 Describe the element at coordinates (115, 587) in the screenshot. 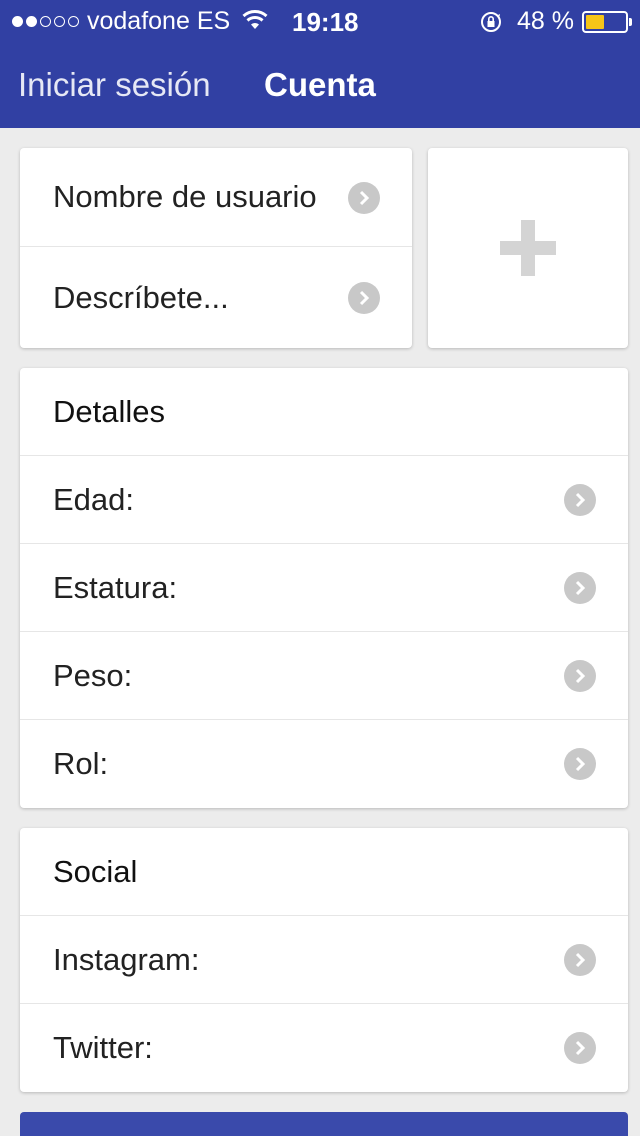

I see `height-label: Estatura:` at that location.